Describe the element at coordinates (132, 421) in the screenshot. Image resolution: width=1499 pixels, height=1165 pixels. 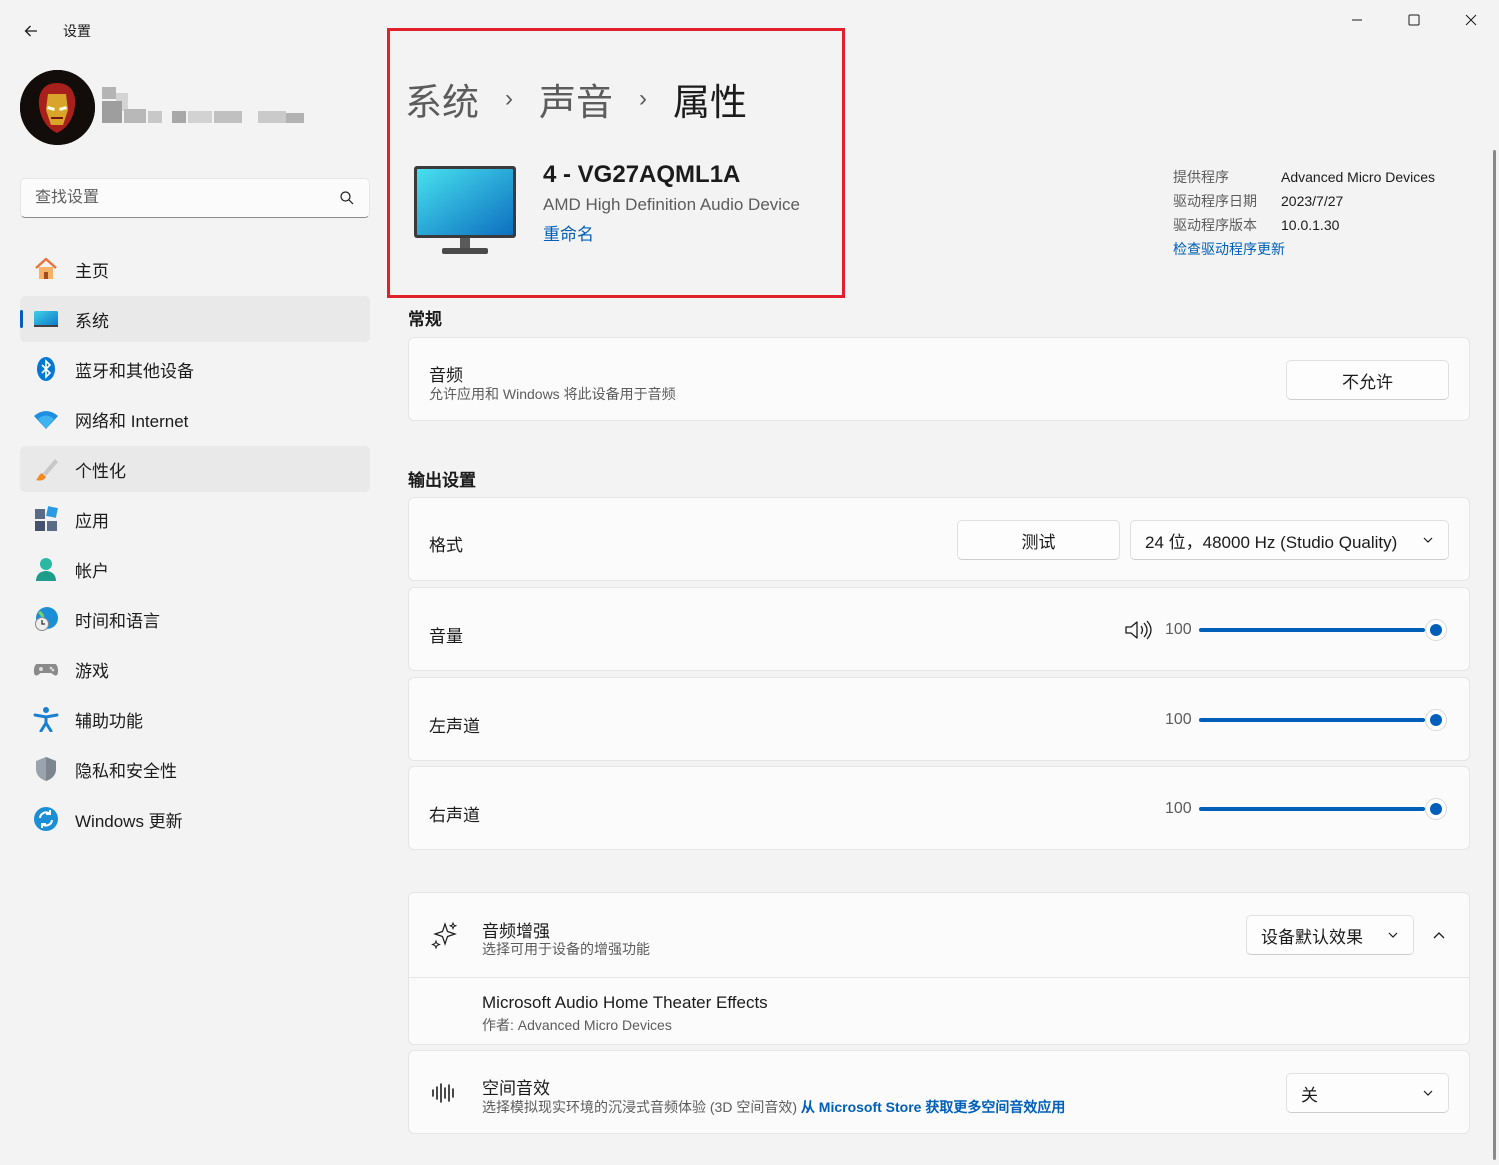
I see `sidebar-item-label: 网络和 Internet` at that location.